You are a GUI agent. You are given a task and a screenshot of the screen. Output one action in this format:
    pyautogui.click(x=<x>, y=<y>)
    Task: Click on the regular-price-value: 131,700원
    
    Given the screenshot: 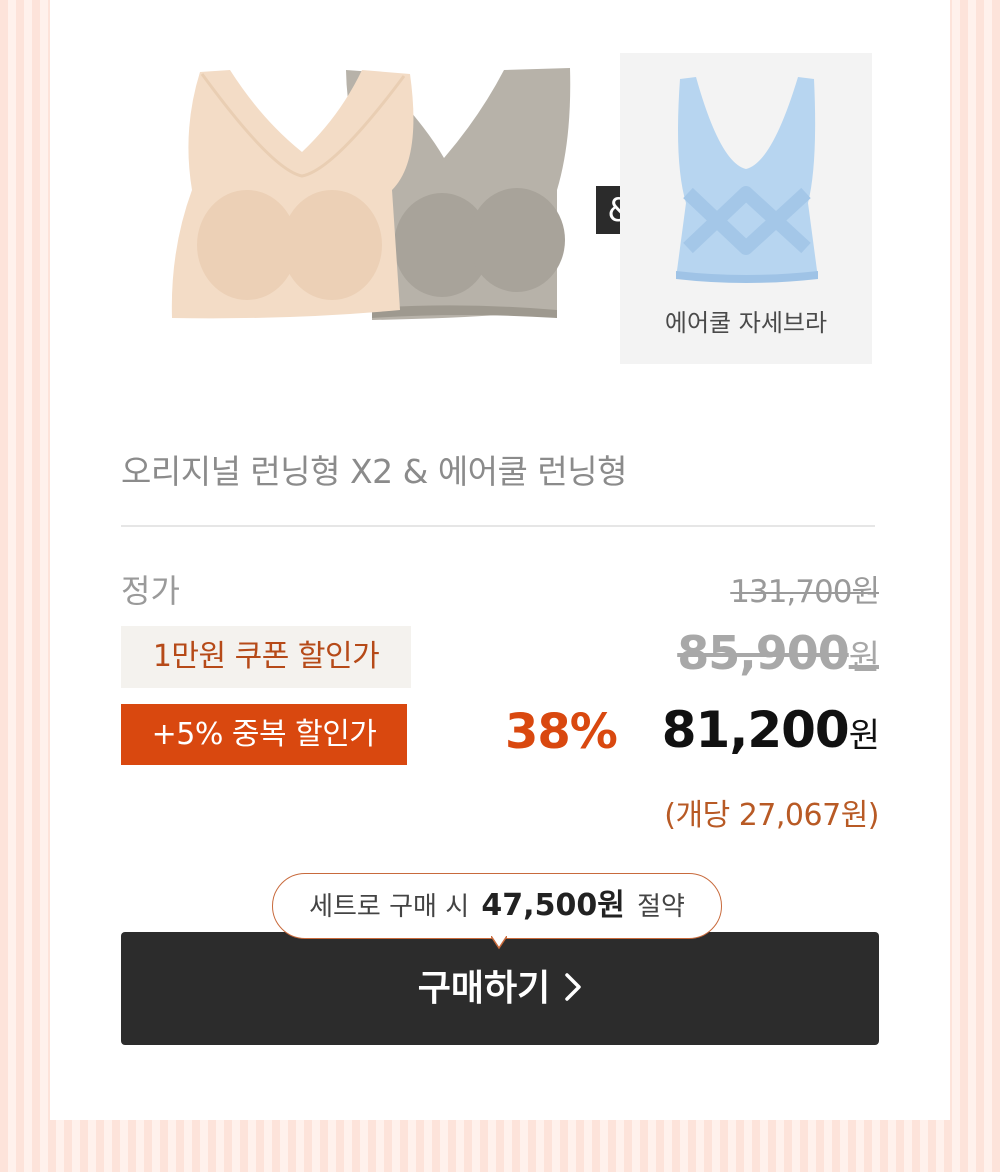 What is the action you would take?
    pyautogui.click(x=805, y=588)
    